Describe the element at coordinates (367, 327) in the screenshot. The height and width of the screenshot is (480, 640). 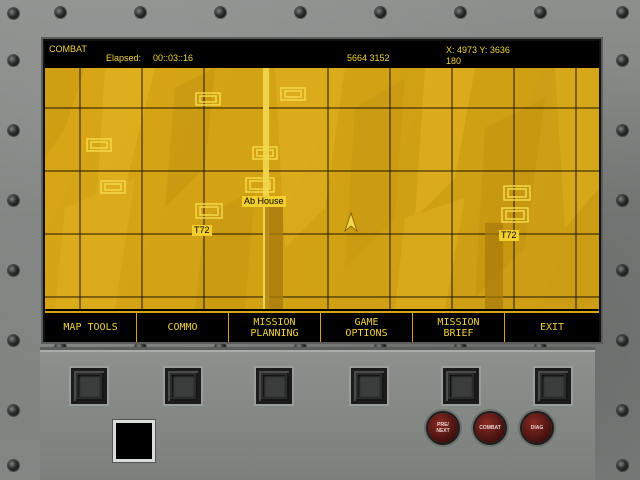
I see `game-options-button: GAME OPTIONS` at that location.